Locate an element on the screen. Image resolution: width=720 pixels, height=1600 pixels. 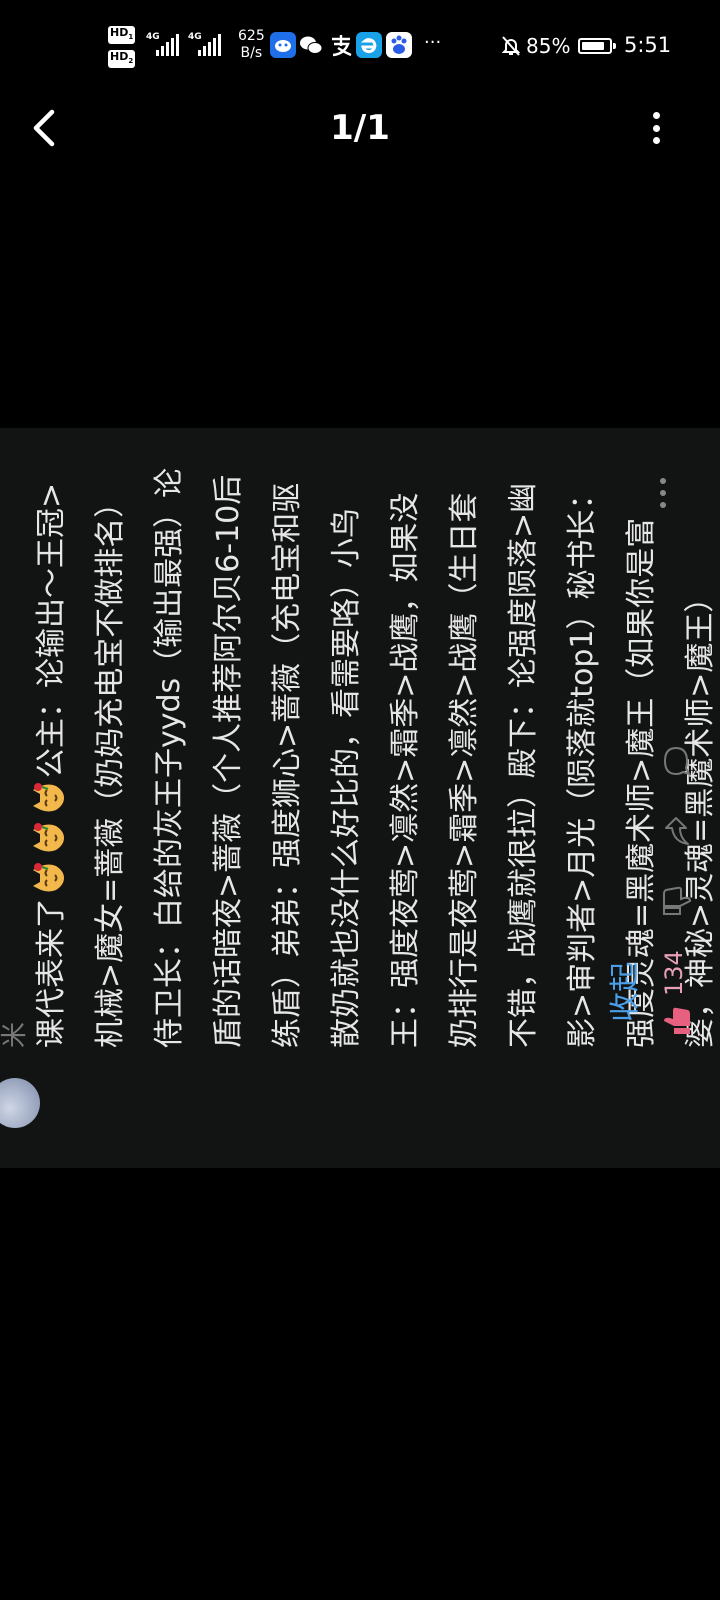
sim1-label: HD is located at coordinates (119, 32).